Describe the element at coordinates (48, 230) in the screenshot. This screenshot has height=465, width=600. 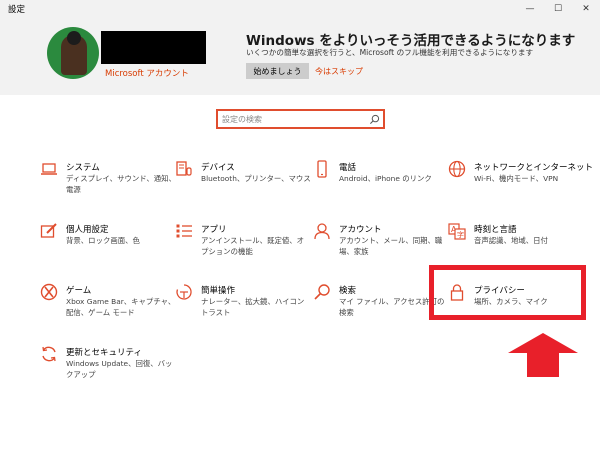
I see `personalization-icon` at that location.